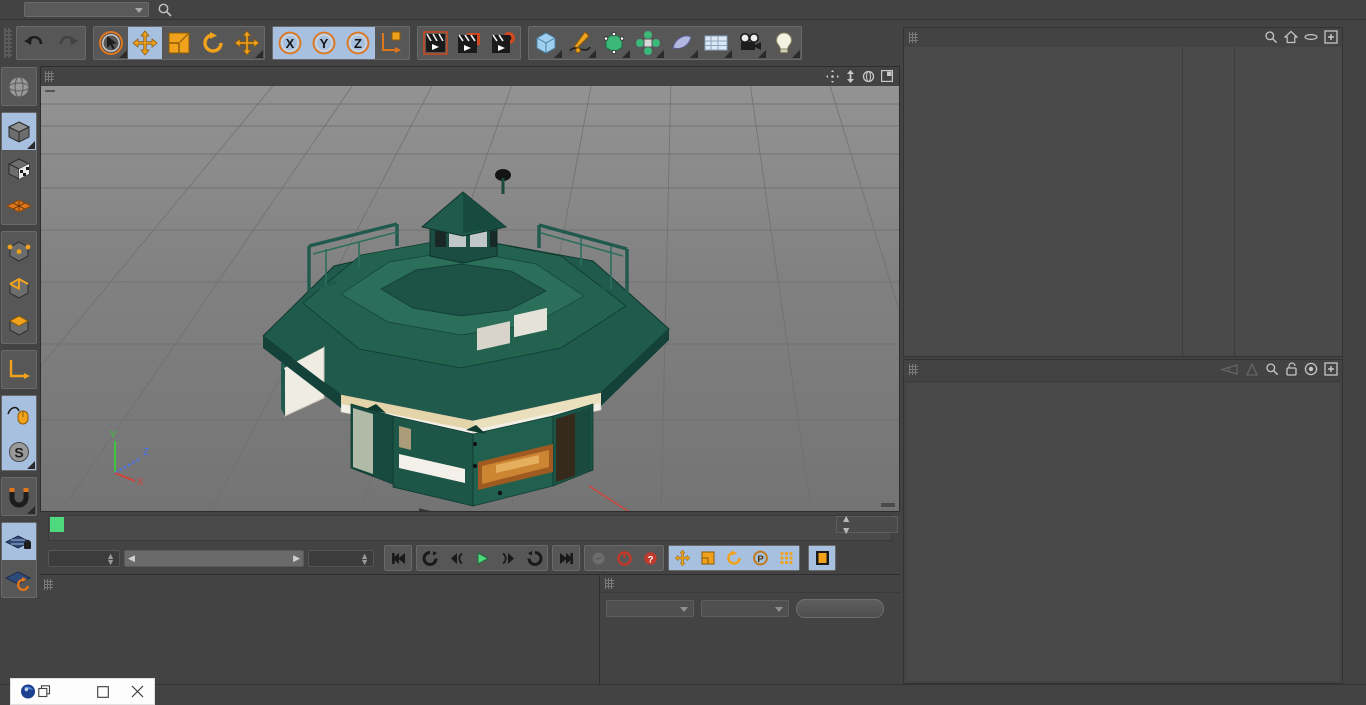 The height and width of the screenshot is (705, 1366). I want to click on live-selection-tool, so click(111, 43).